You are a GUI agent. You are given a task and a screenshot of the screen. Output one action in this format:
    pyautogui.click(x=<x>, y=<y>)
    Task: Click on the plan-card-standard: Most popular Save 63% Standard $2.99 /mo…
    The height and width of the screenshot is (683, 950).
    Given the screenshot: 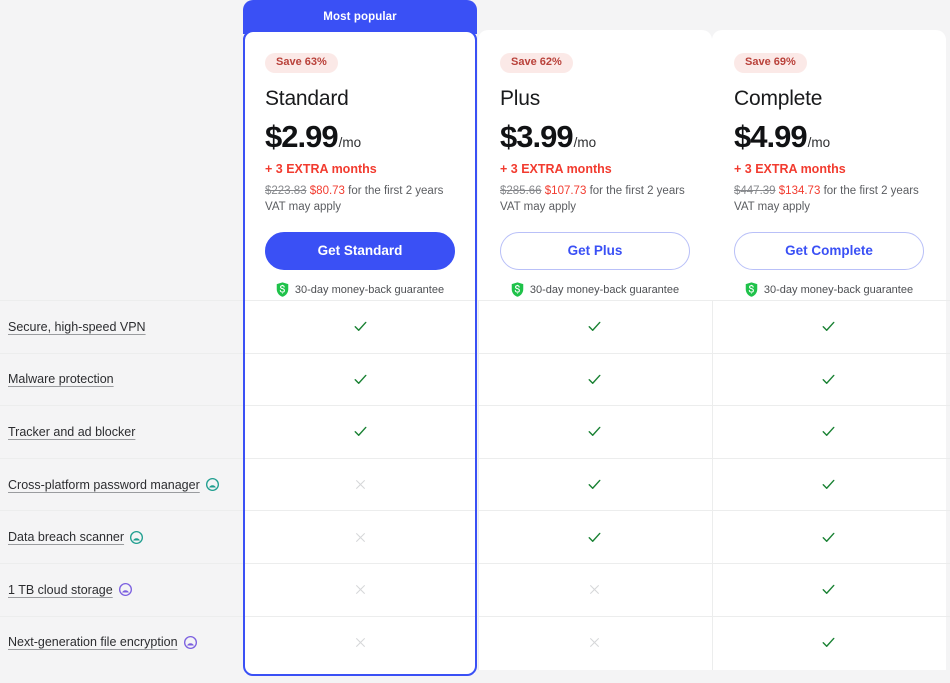 What is the action you would take?
    pyautogui.click(x=360, y=150)
    